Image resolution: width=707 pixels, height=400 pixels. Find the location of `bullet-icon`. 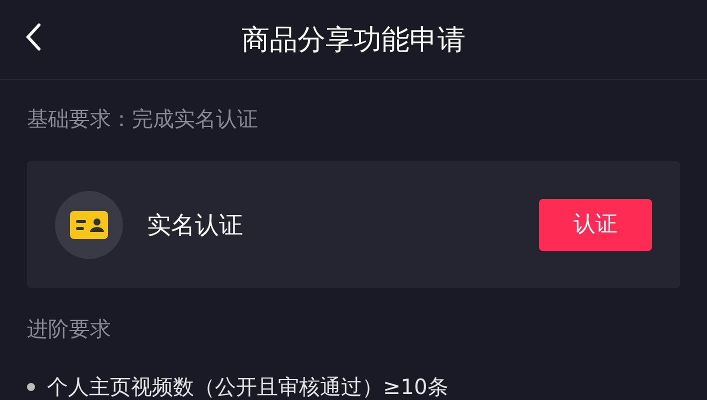

bullet-icon is located at coordinates (31, 387).